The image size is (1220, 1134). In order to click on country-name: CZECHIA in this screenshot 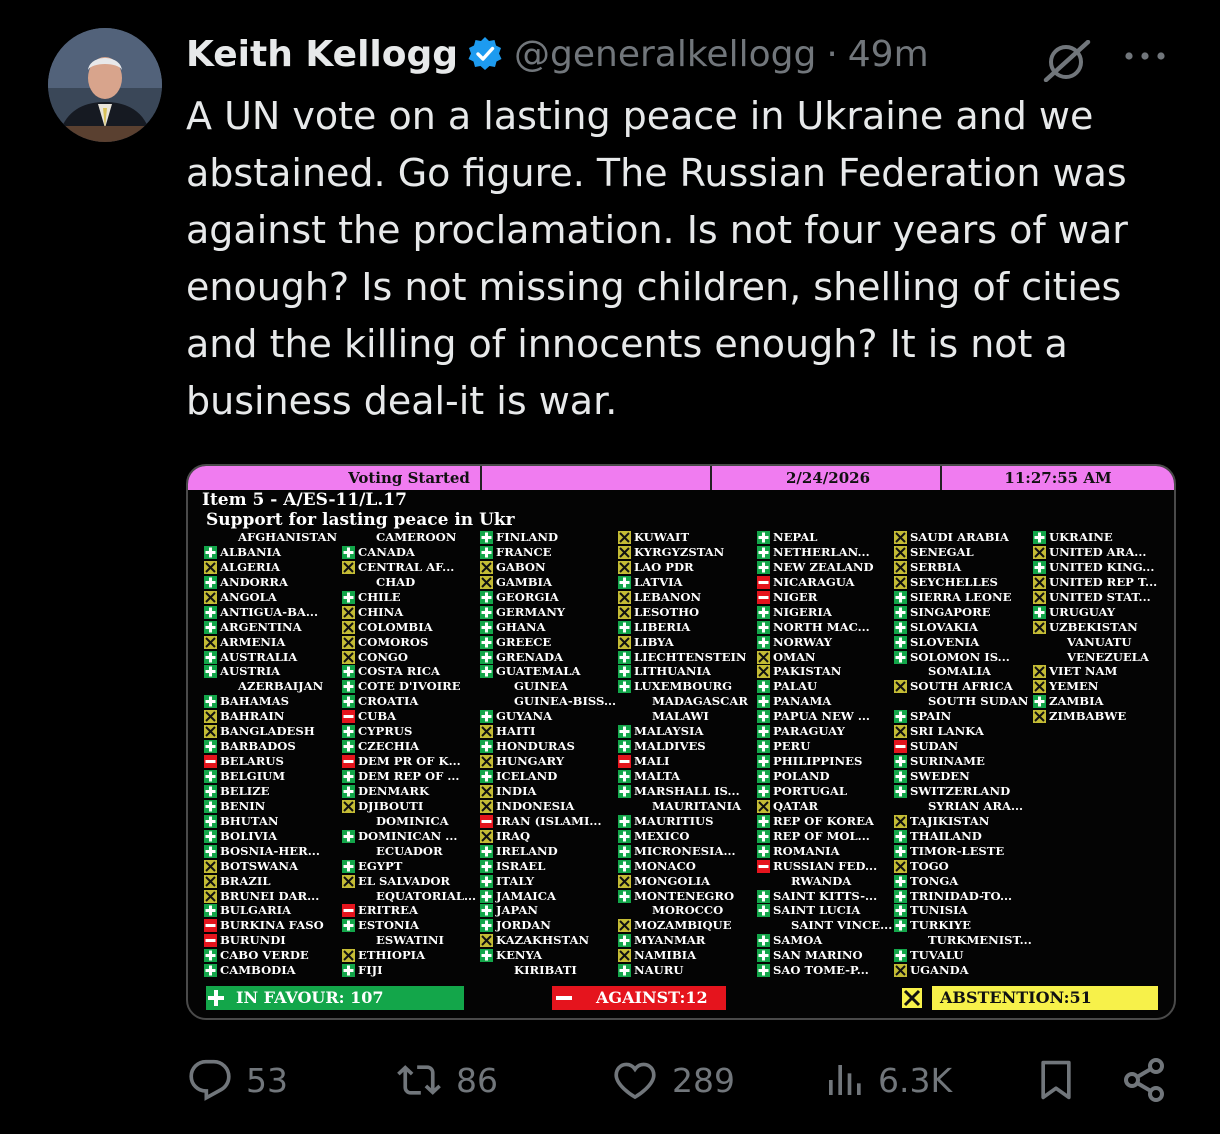, I will do `click(389, 746)`.